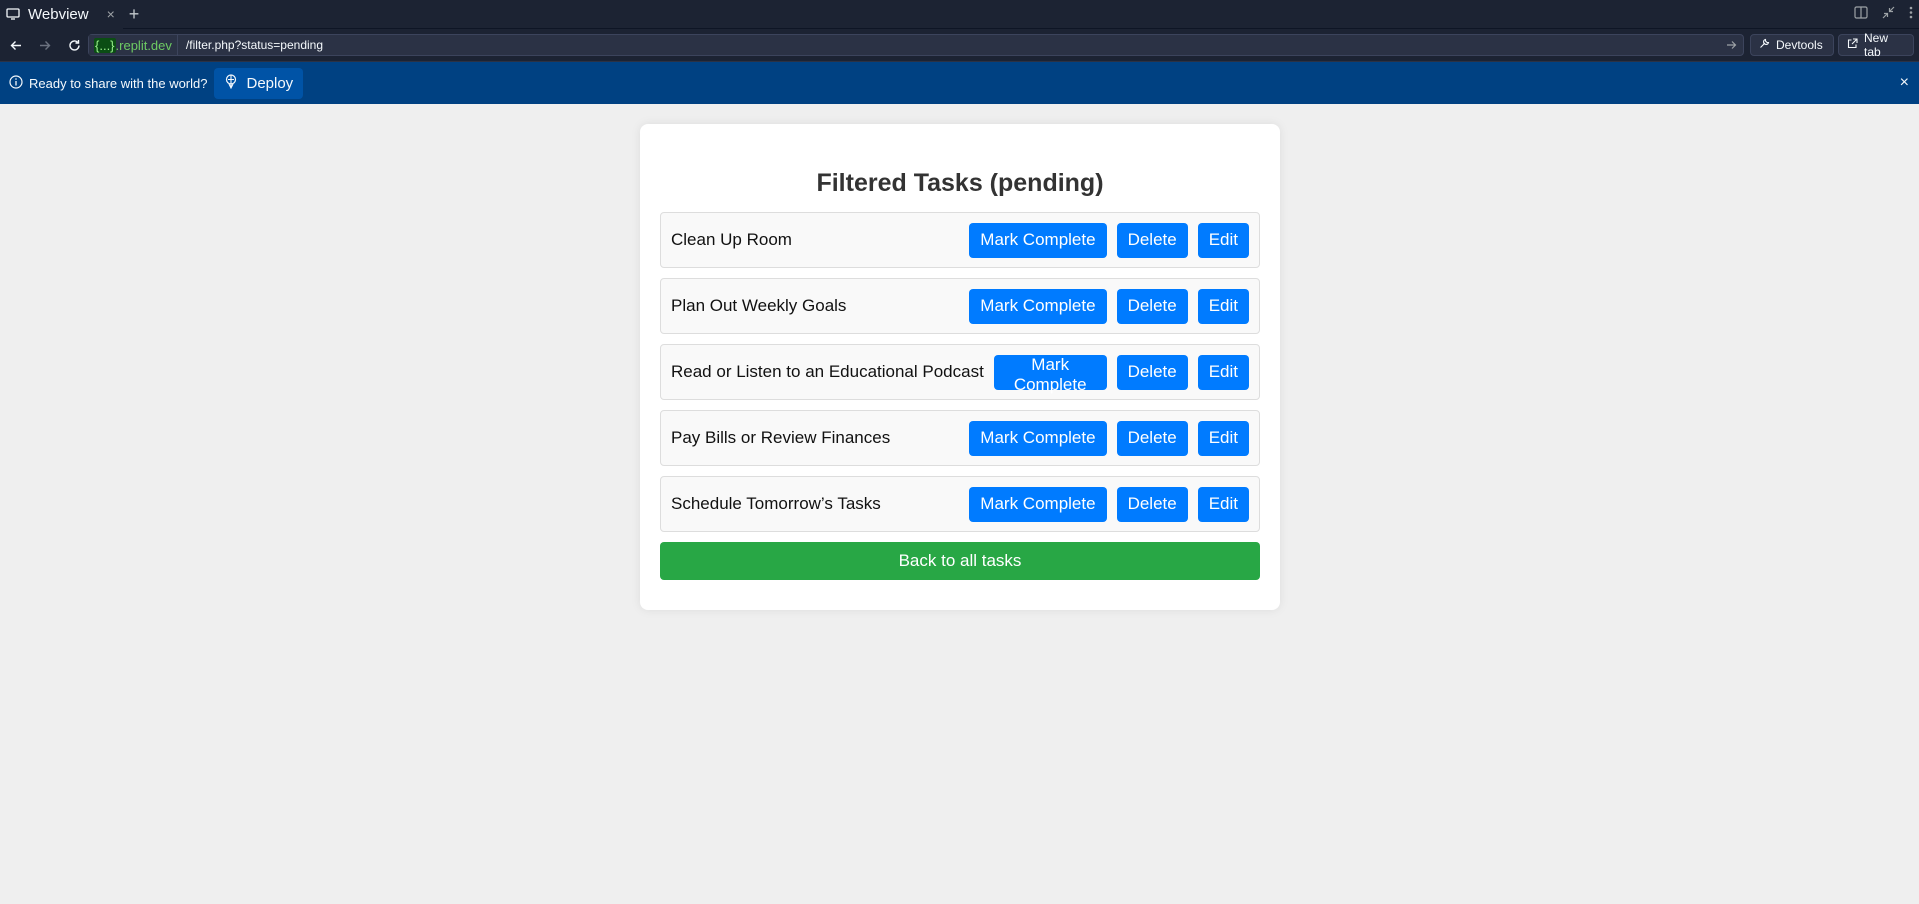 Image resolution: width=1919 pixels, height=904 pixels. Describe the element at coordinates (16, 83) in the screenshot. I see `info-icon` at that location.